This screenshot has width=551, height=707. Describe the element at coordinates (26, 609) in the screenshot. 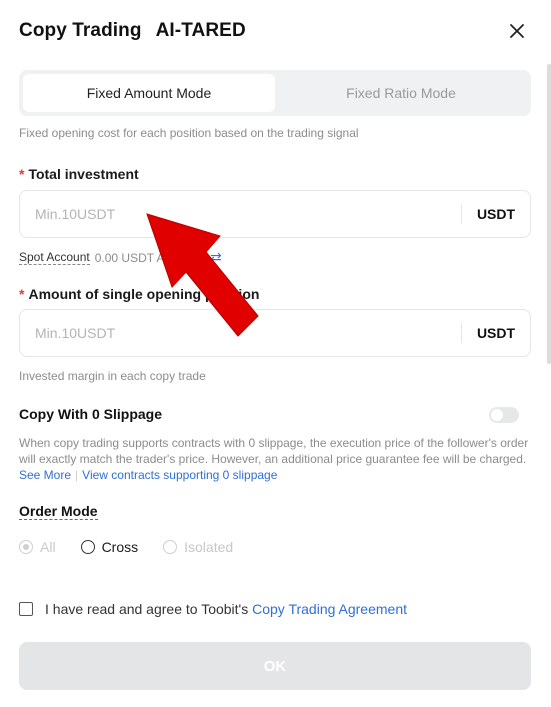

I see `agreement-checkbox` at that location.